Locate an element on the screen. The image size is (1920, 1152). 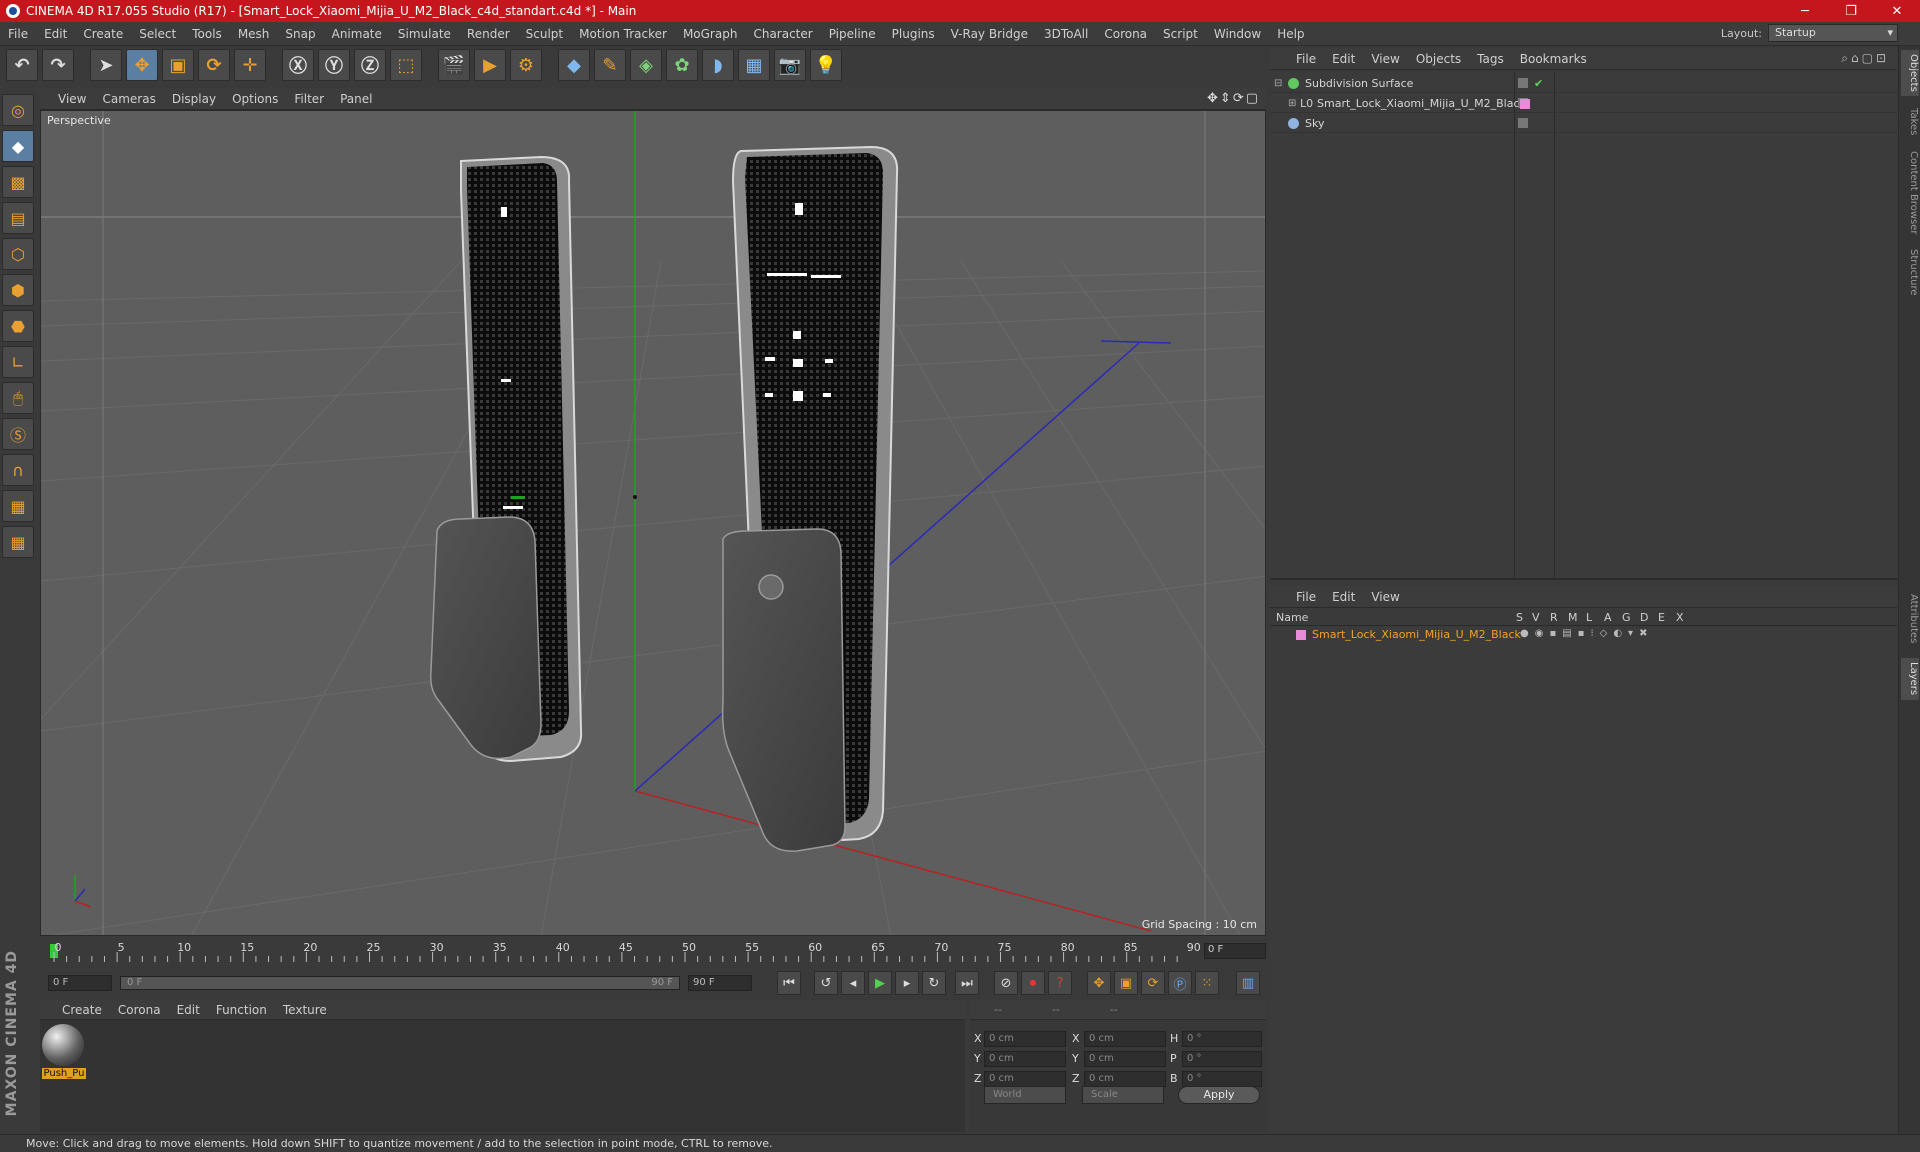
coord-rot-b-field: 0 ° is located at coordinates (1222, 1079).